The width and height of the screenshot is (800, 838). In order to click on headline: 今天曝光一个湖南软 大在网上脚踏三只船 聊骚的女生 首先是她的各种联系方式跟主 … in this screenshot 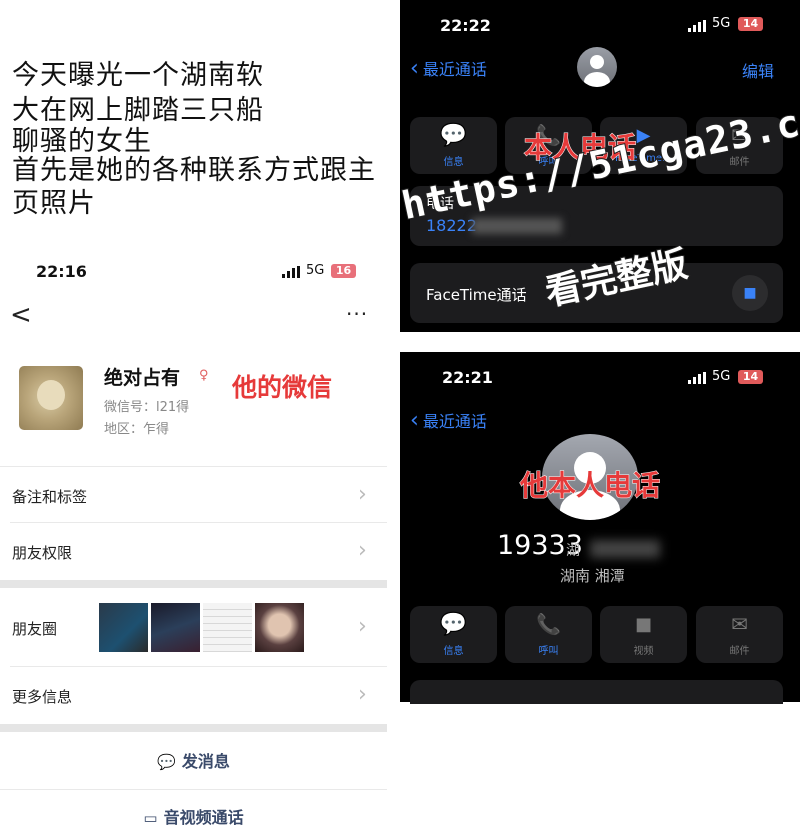, I will do `click(202, 139)`.